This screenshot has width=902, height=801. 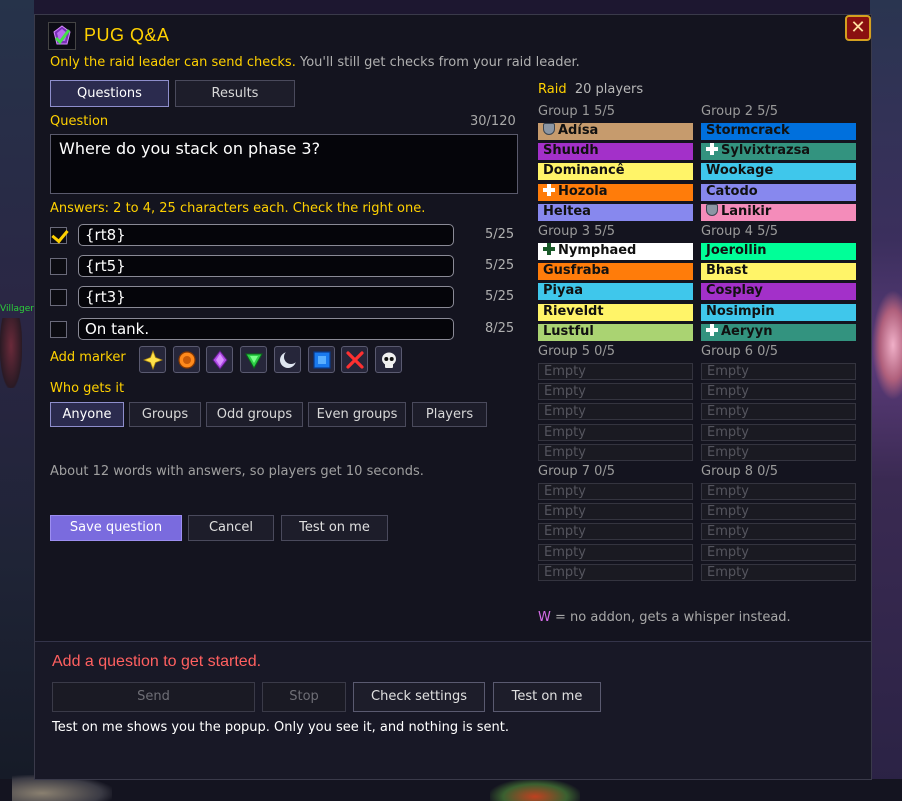 I want to click on raid-member-slot: Nymphaed, so click(x=615, y=251).